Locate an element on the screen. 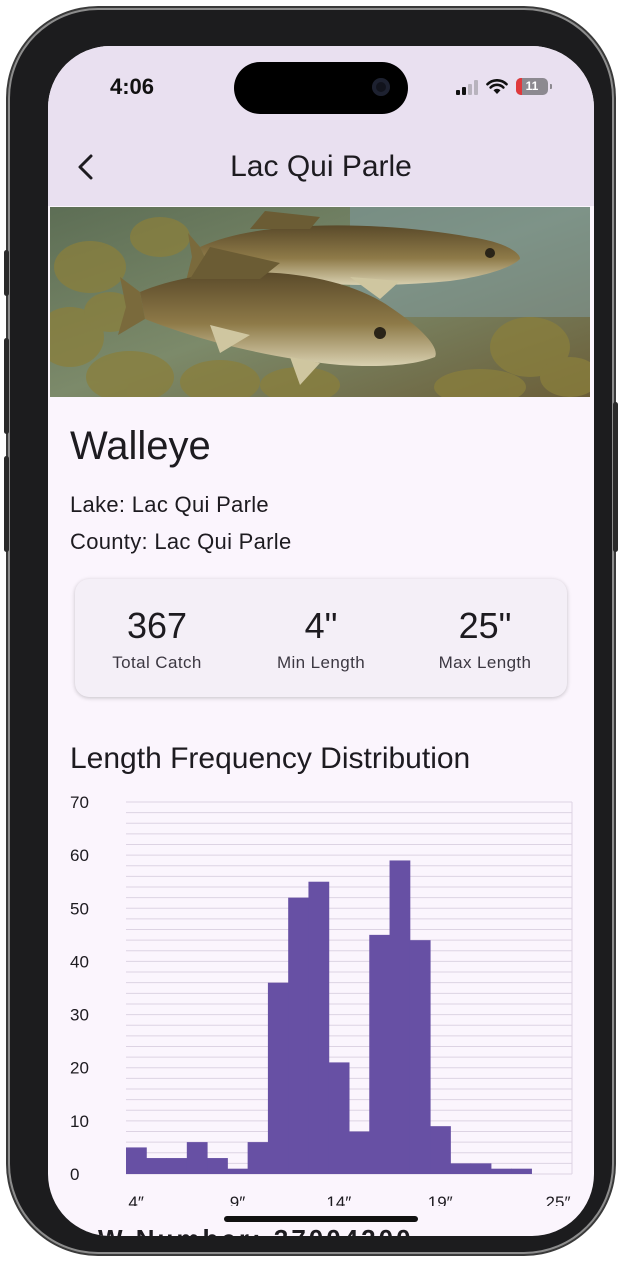 This screenshot has width=622, height=1262. x-tick-label: 14″ is located at coordinates (338, 1199).